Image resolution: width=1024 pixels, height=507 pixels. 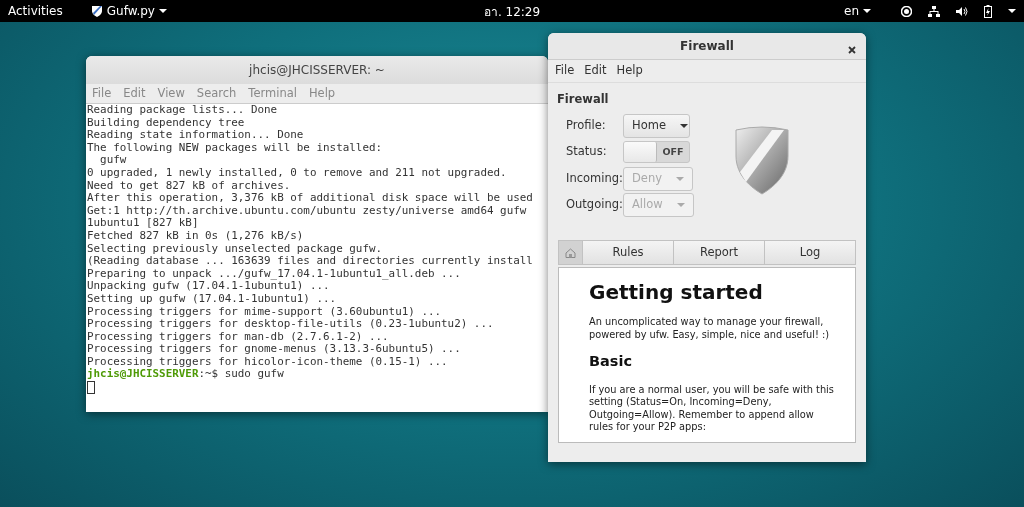 What do you see at coordinates (712, 408) in the screenshot?
I see `paragraph: If you are a normal user, you will be safe with this setting (Status=On, Incoming=Deny, Outgoing=Allow). Remember to append allow rules for your P2P apps:` at bounding box center [712, 408].